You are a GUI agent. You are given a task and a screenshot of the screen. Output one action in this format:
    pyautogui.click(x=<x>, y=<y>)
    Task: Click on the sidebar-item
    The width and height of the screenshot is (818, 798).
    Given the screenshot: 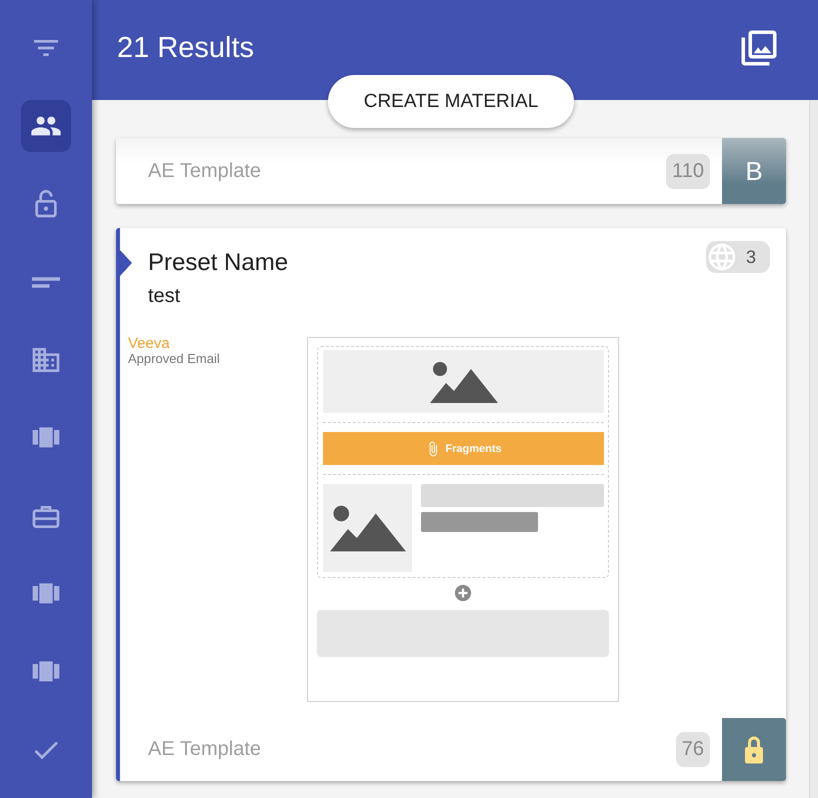 What is the action you would take?
    pyautogui.click(x=46, y=126)
    